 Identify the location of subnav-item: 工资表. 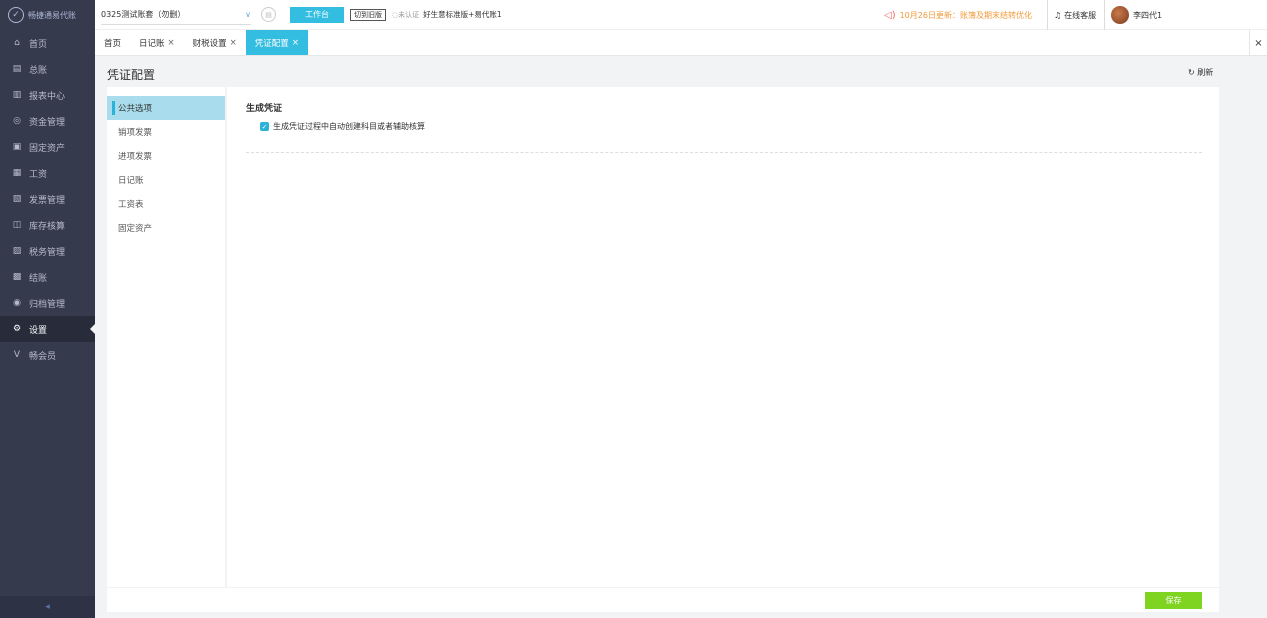
(166, 204).